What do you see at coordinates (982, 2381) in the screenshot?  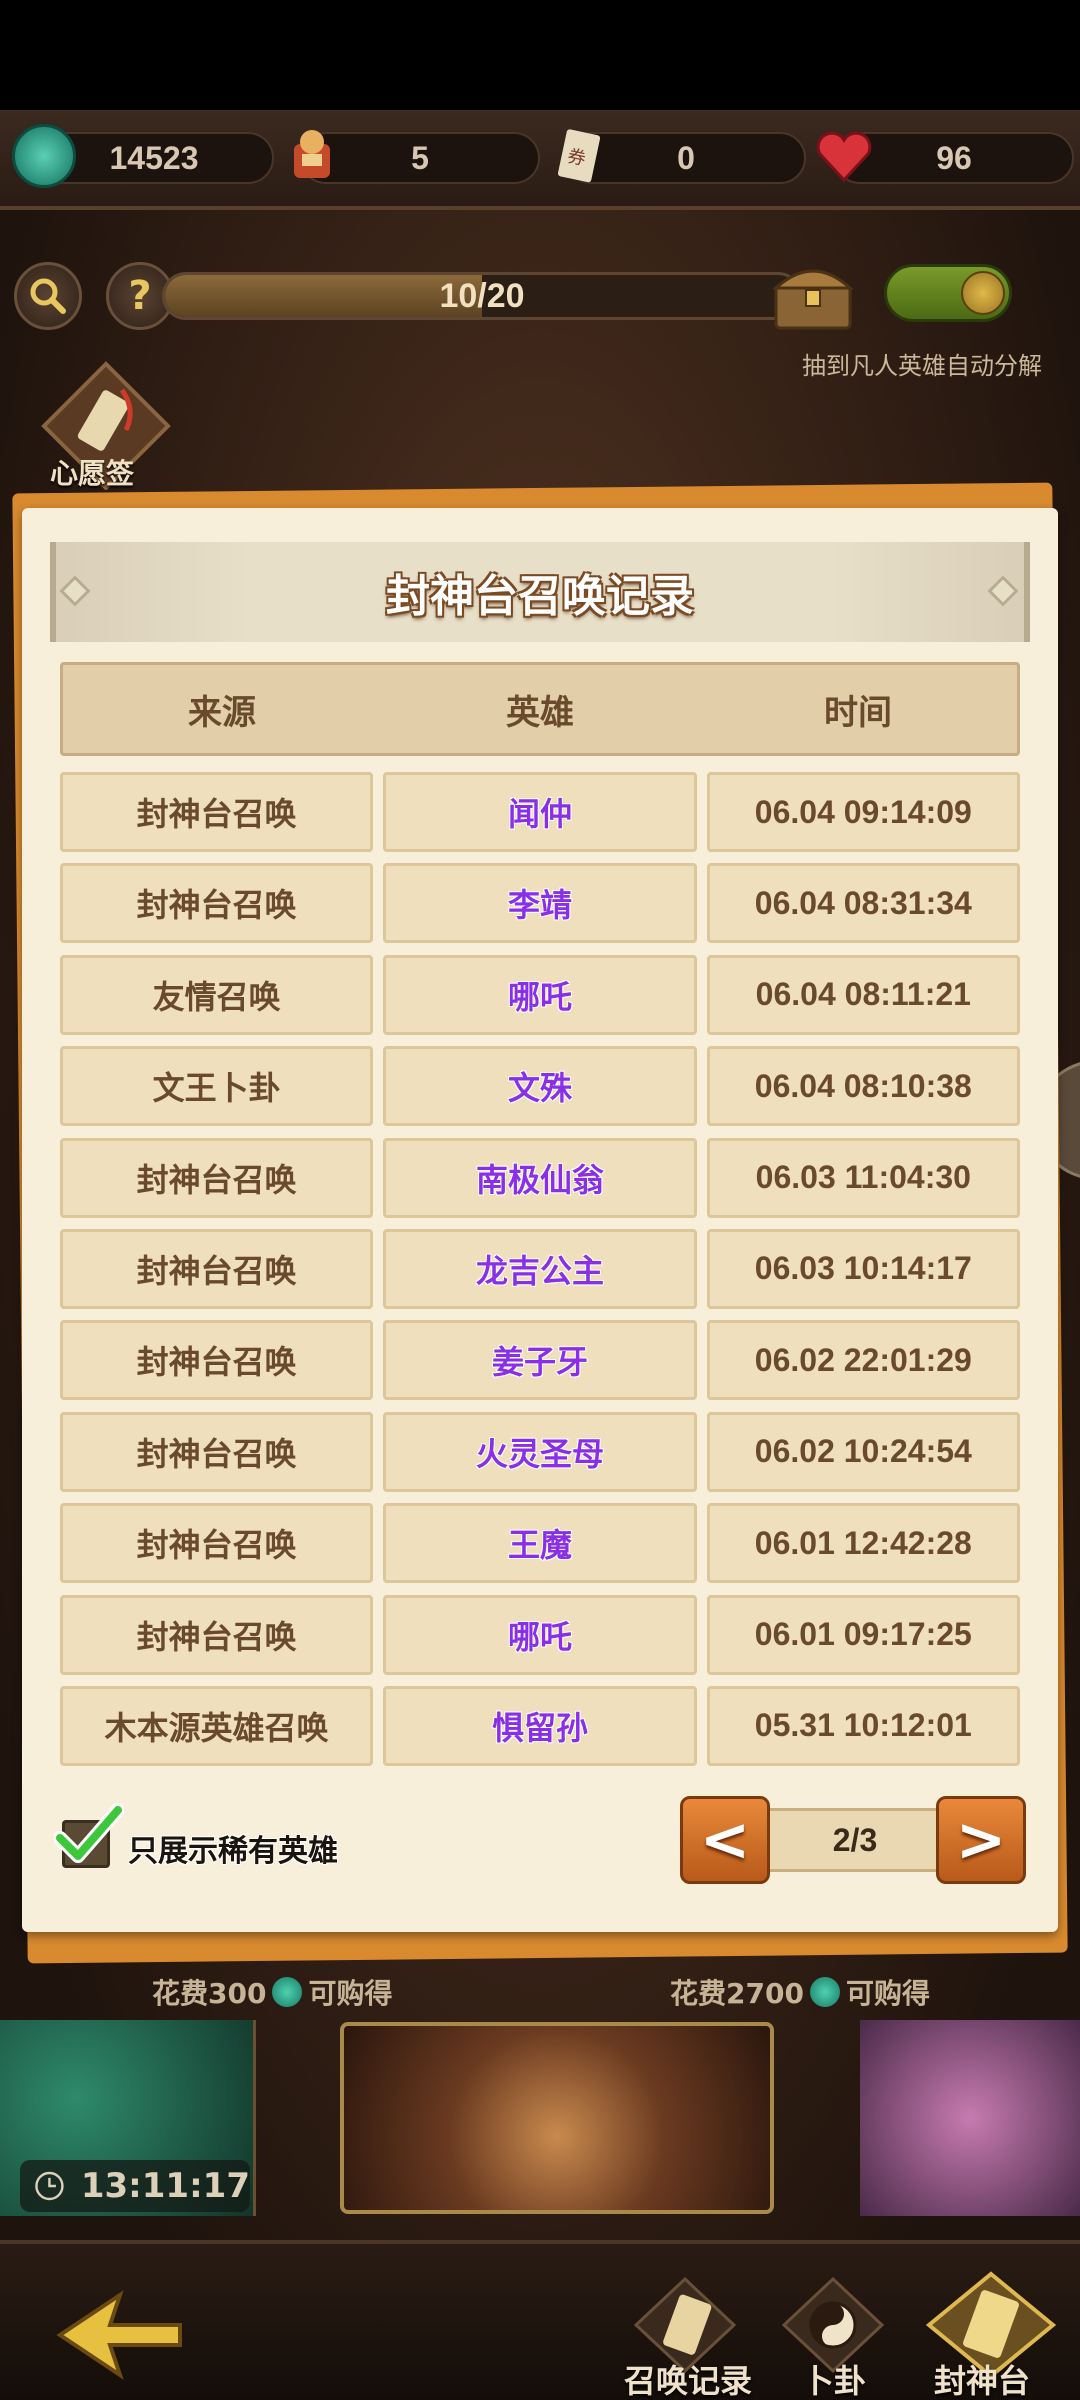 I see `fengshen-platform-label: 封神台` at bounding box center [982, 2381].